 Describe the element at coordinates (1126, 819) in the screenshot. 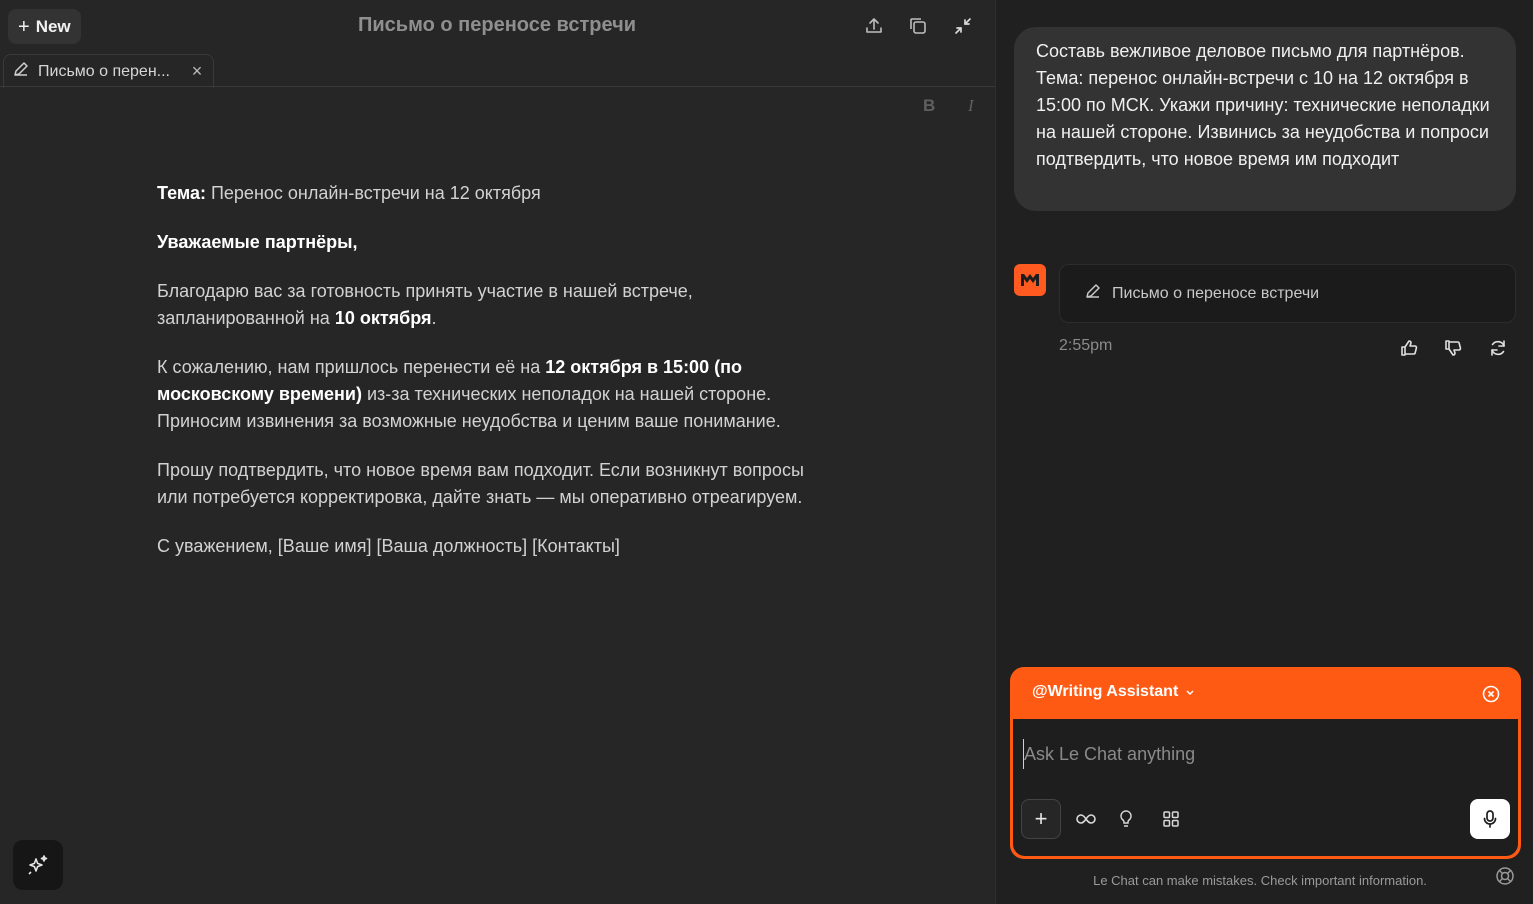

I see `lightbulb-icon` at that location.